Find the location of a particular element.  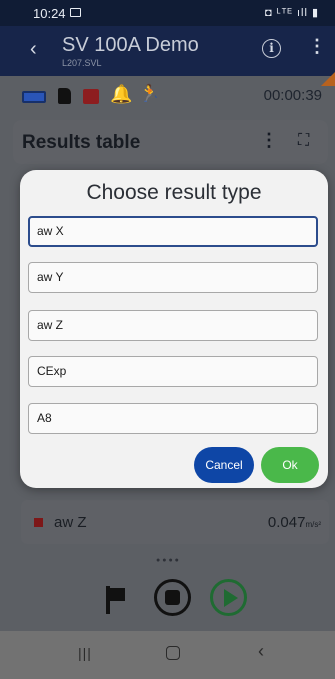

results-menu-icon: ⋮ is located at coordinates (269, 140).